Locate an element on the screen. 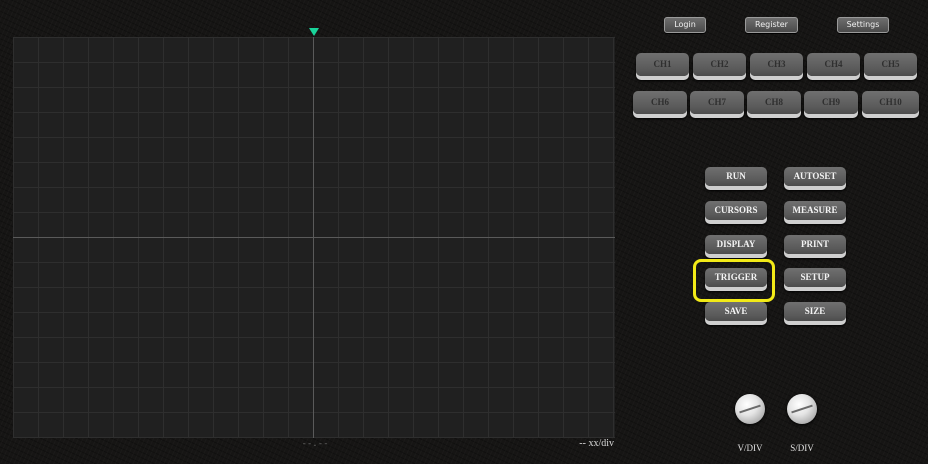 This screenshot has height=464, width=928. channel-button-ch7: CH7 is located at coordinates (717, 102).